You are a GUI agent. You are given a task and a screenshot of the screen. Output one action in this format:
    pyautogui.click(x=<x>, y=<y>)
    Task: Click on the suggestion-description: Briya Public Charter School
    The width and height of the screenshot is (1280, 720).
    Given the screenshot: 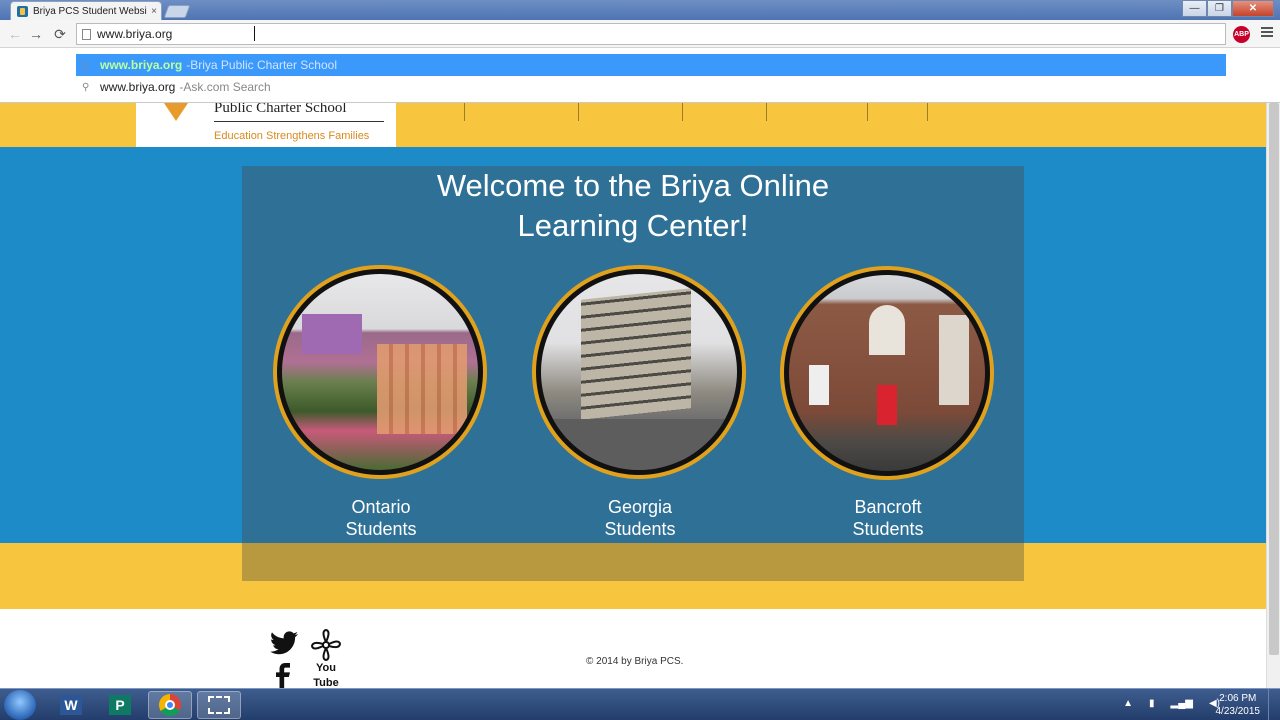 What is the action you would take?
    pyautogui.click(x=263, y=65)
    